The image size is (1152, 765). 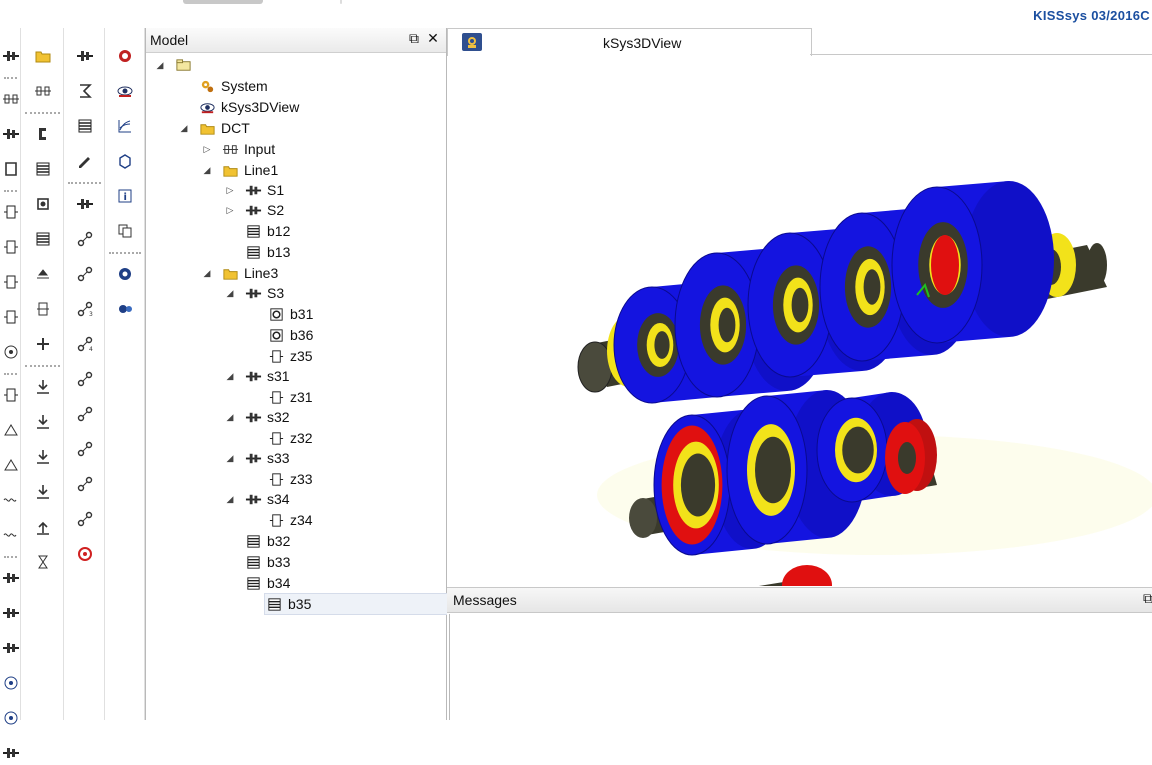 I want to click on tree-item-dct: ◢ DCT, so click(x=214, y=128).